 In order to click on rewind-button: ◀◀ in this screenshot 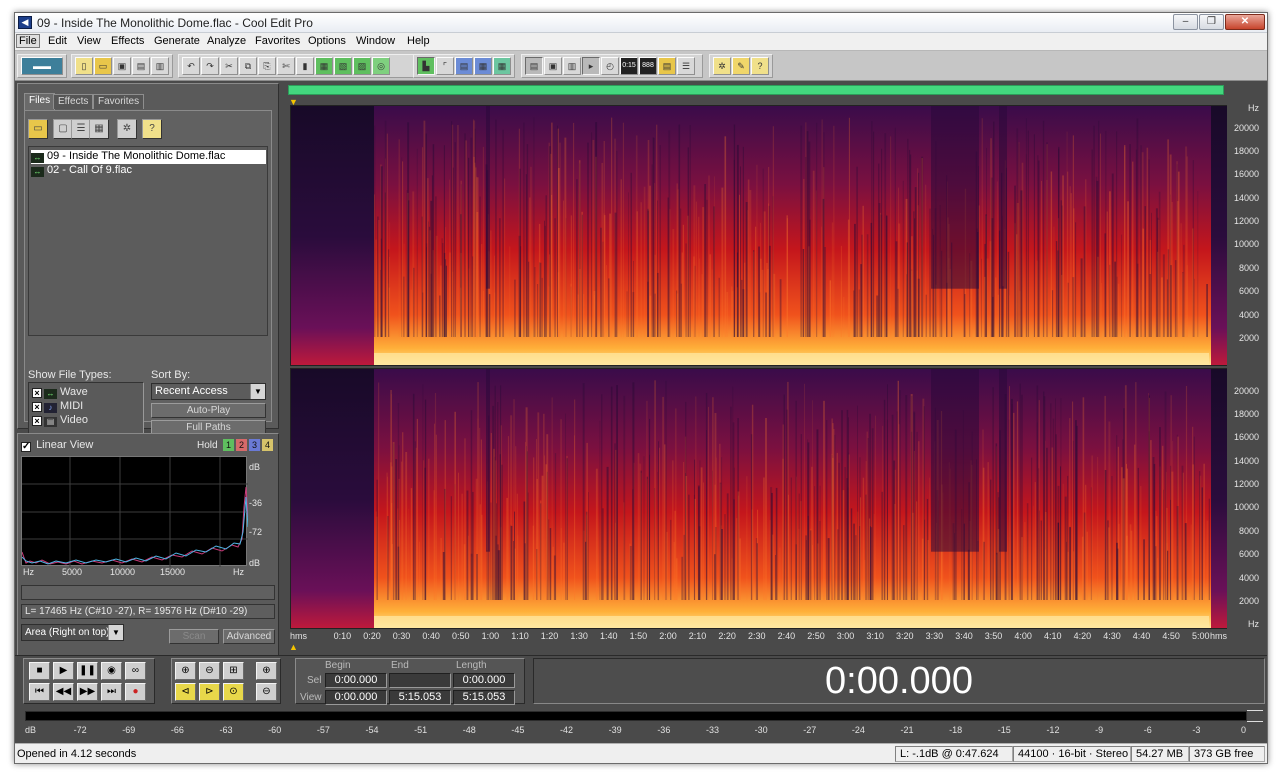, I will do `click(63, 692)`.